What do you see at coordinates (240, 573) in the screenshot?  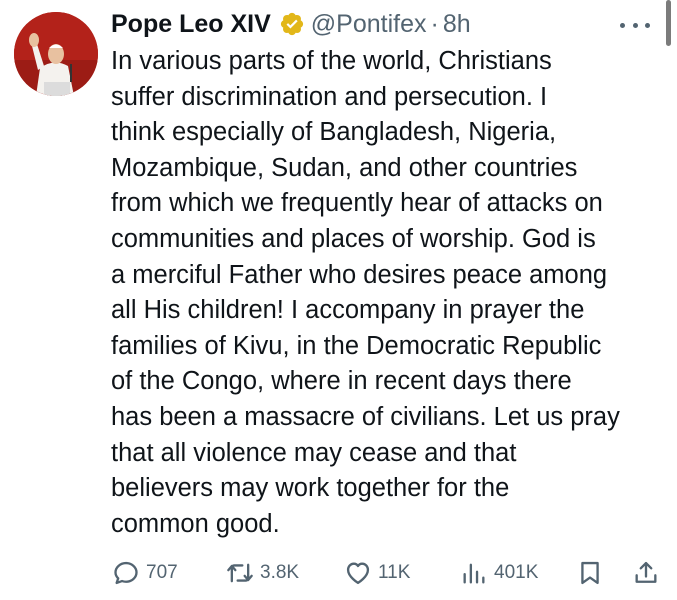 I see `repost-icon` at bounding box center [240, 573].